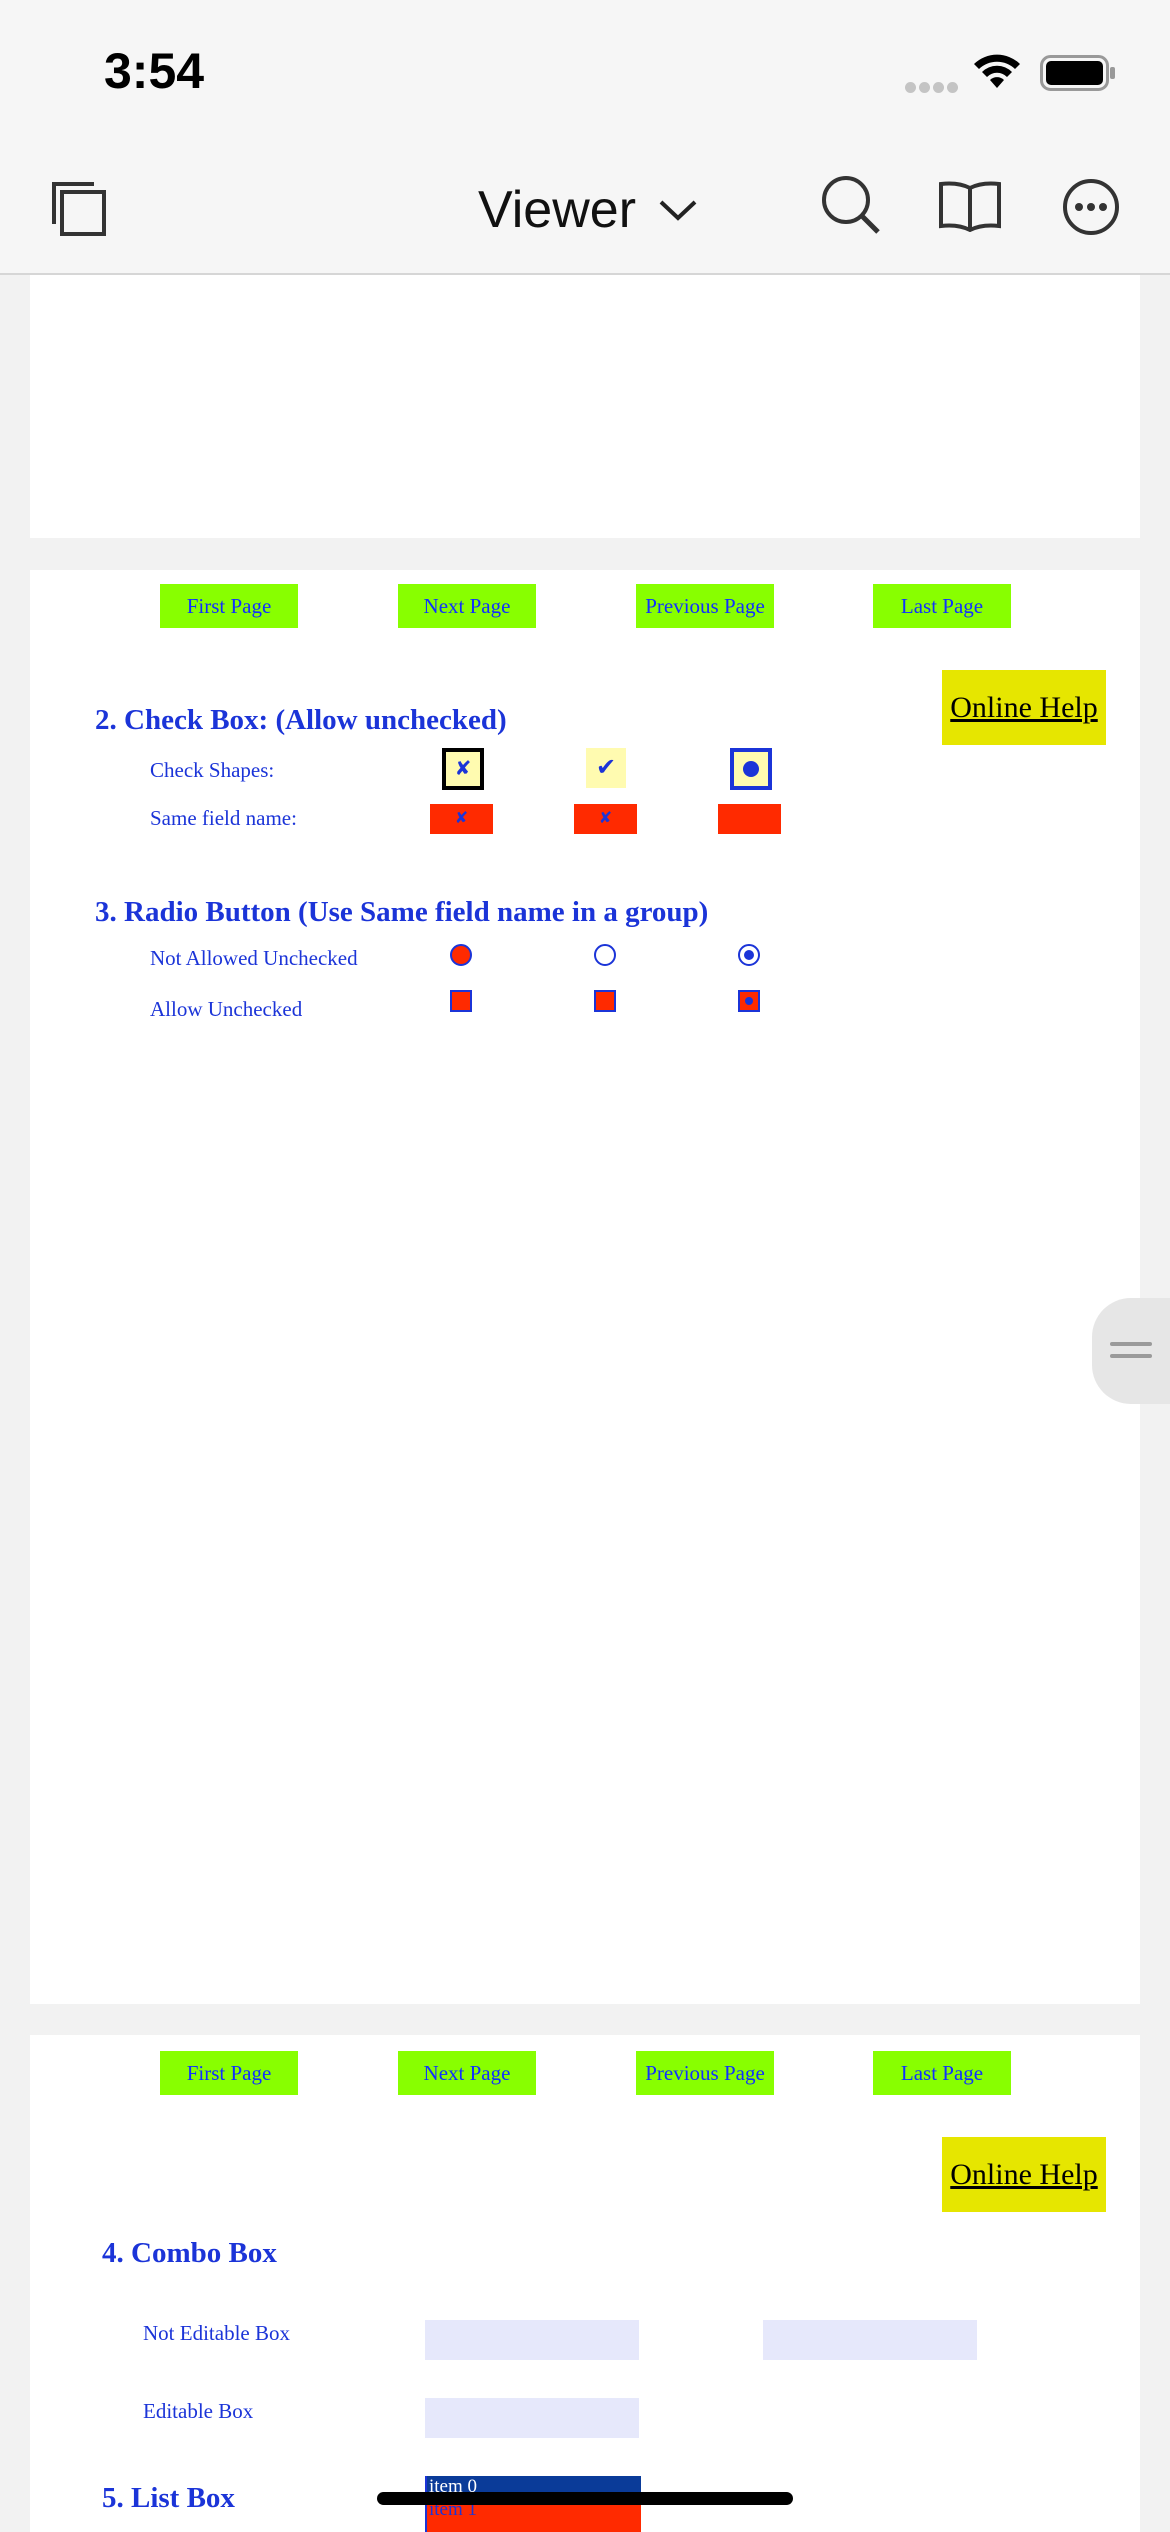 Image resolution: width=1170 pixels, height=2532 pixels. I want to click on home-indicator, so click(585, 2498).